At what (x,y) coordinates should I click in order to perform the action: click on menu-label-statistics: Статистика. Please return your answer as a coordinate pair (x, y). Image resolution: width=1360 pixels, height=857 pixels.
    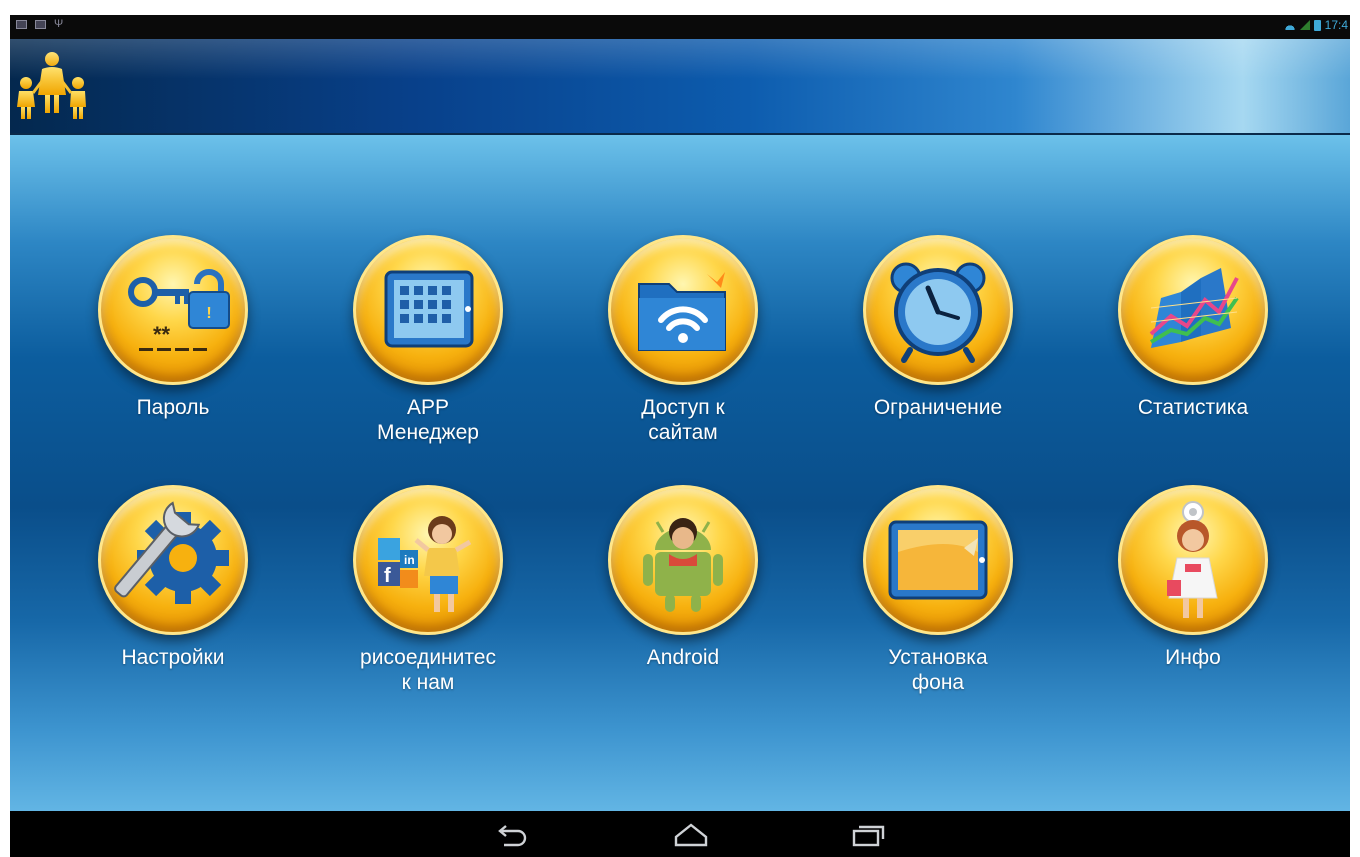
    Looking at the image, I should click on (1193, 407).